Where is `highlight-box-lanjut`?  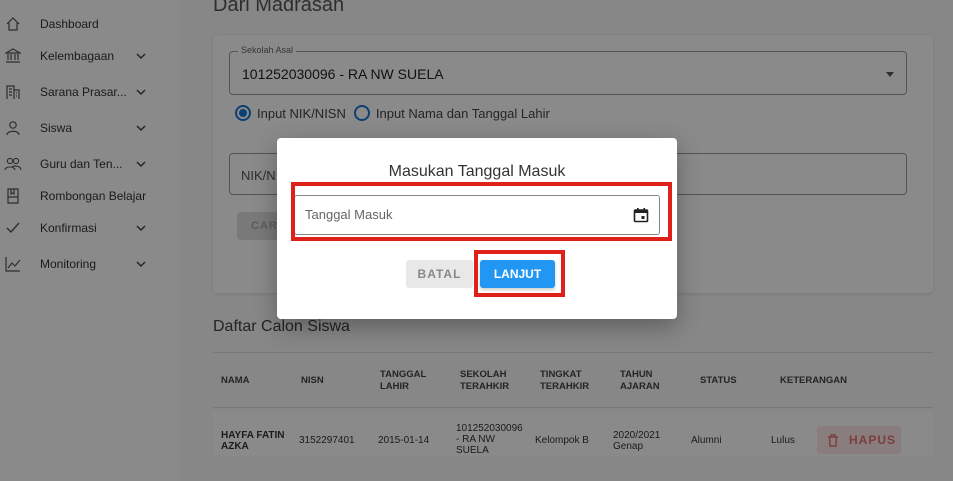 highlight-box-lanjut is located at coordinates (519, 273).